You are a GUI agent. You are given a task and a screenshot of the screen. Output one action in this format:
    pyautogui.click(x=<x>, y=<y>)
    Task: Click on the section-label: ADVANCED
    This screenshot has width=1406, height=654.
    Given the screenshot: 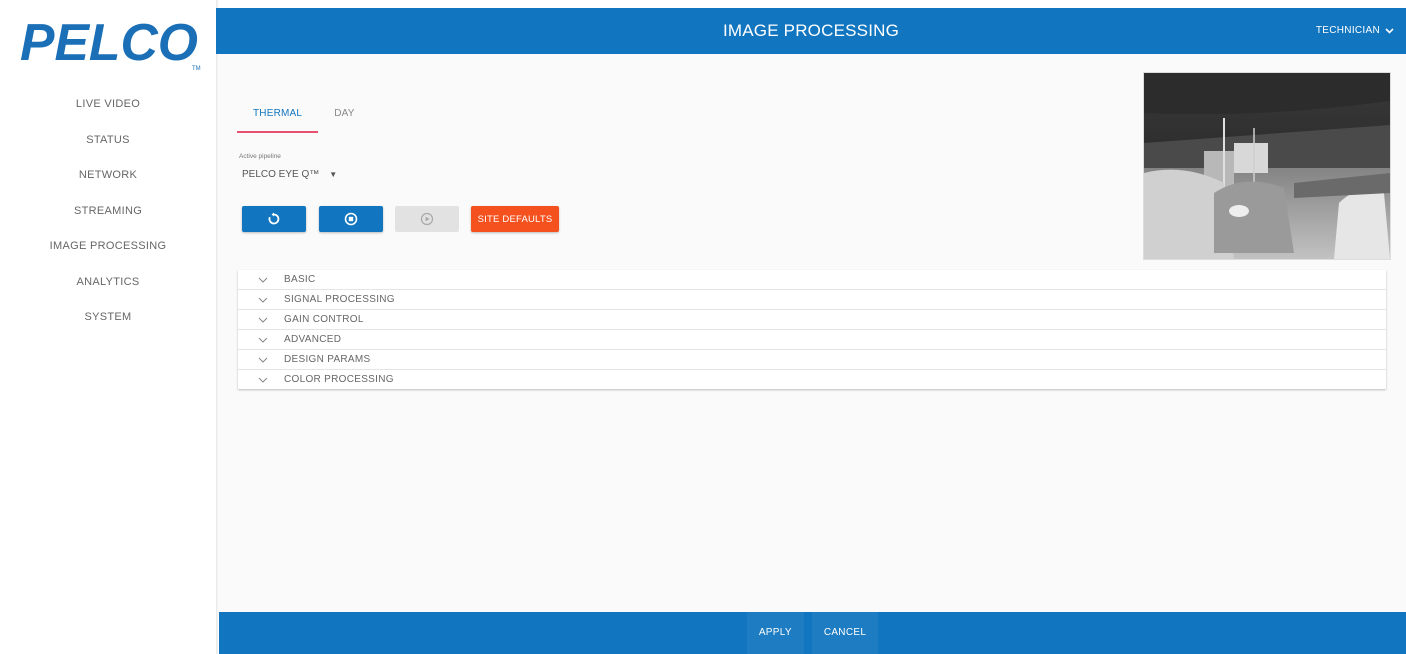 What is the action you would take?
    pyautogui.click(x=313, y=339)
    